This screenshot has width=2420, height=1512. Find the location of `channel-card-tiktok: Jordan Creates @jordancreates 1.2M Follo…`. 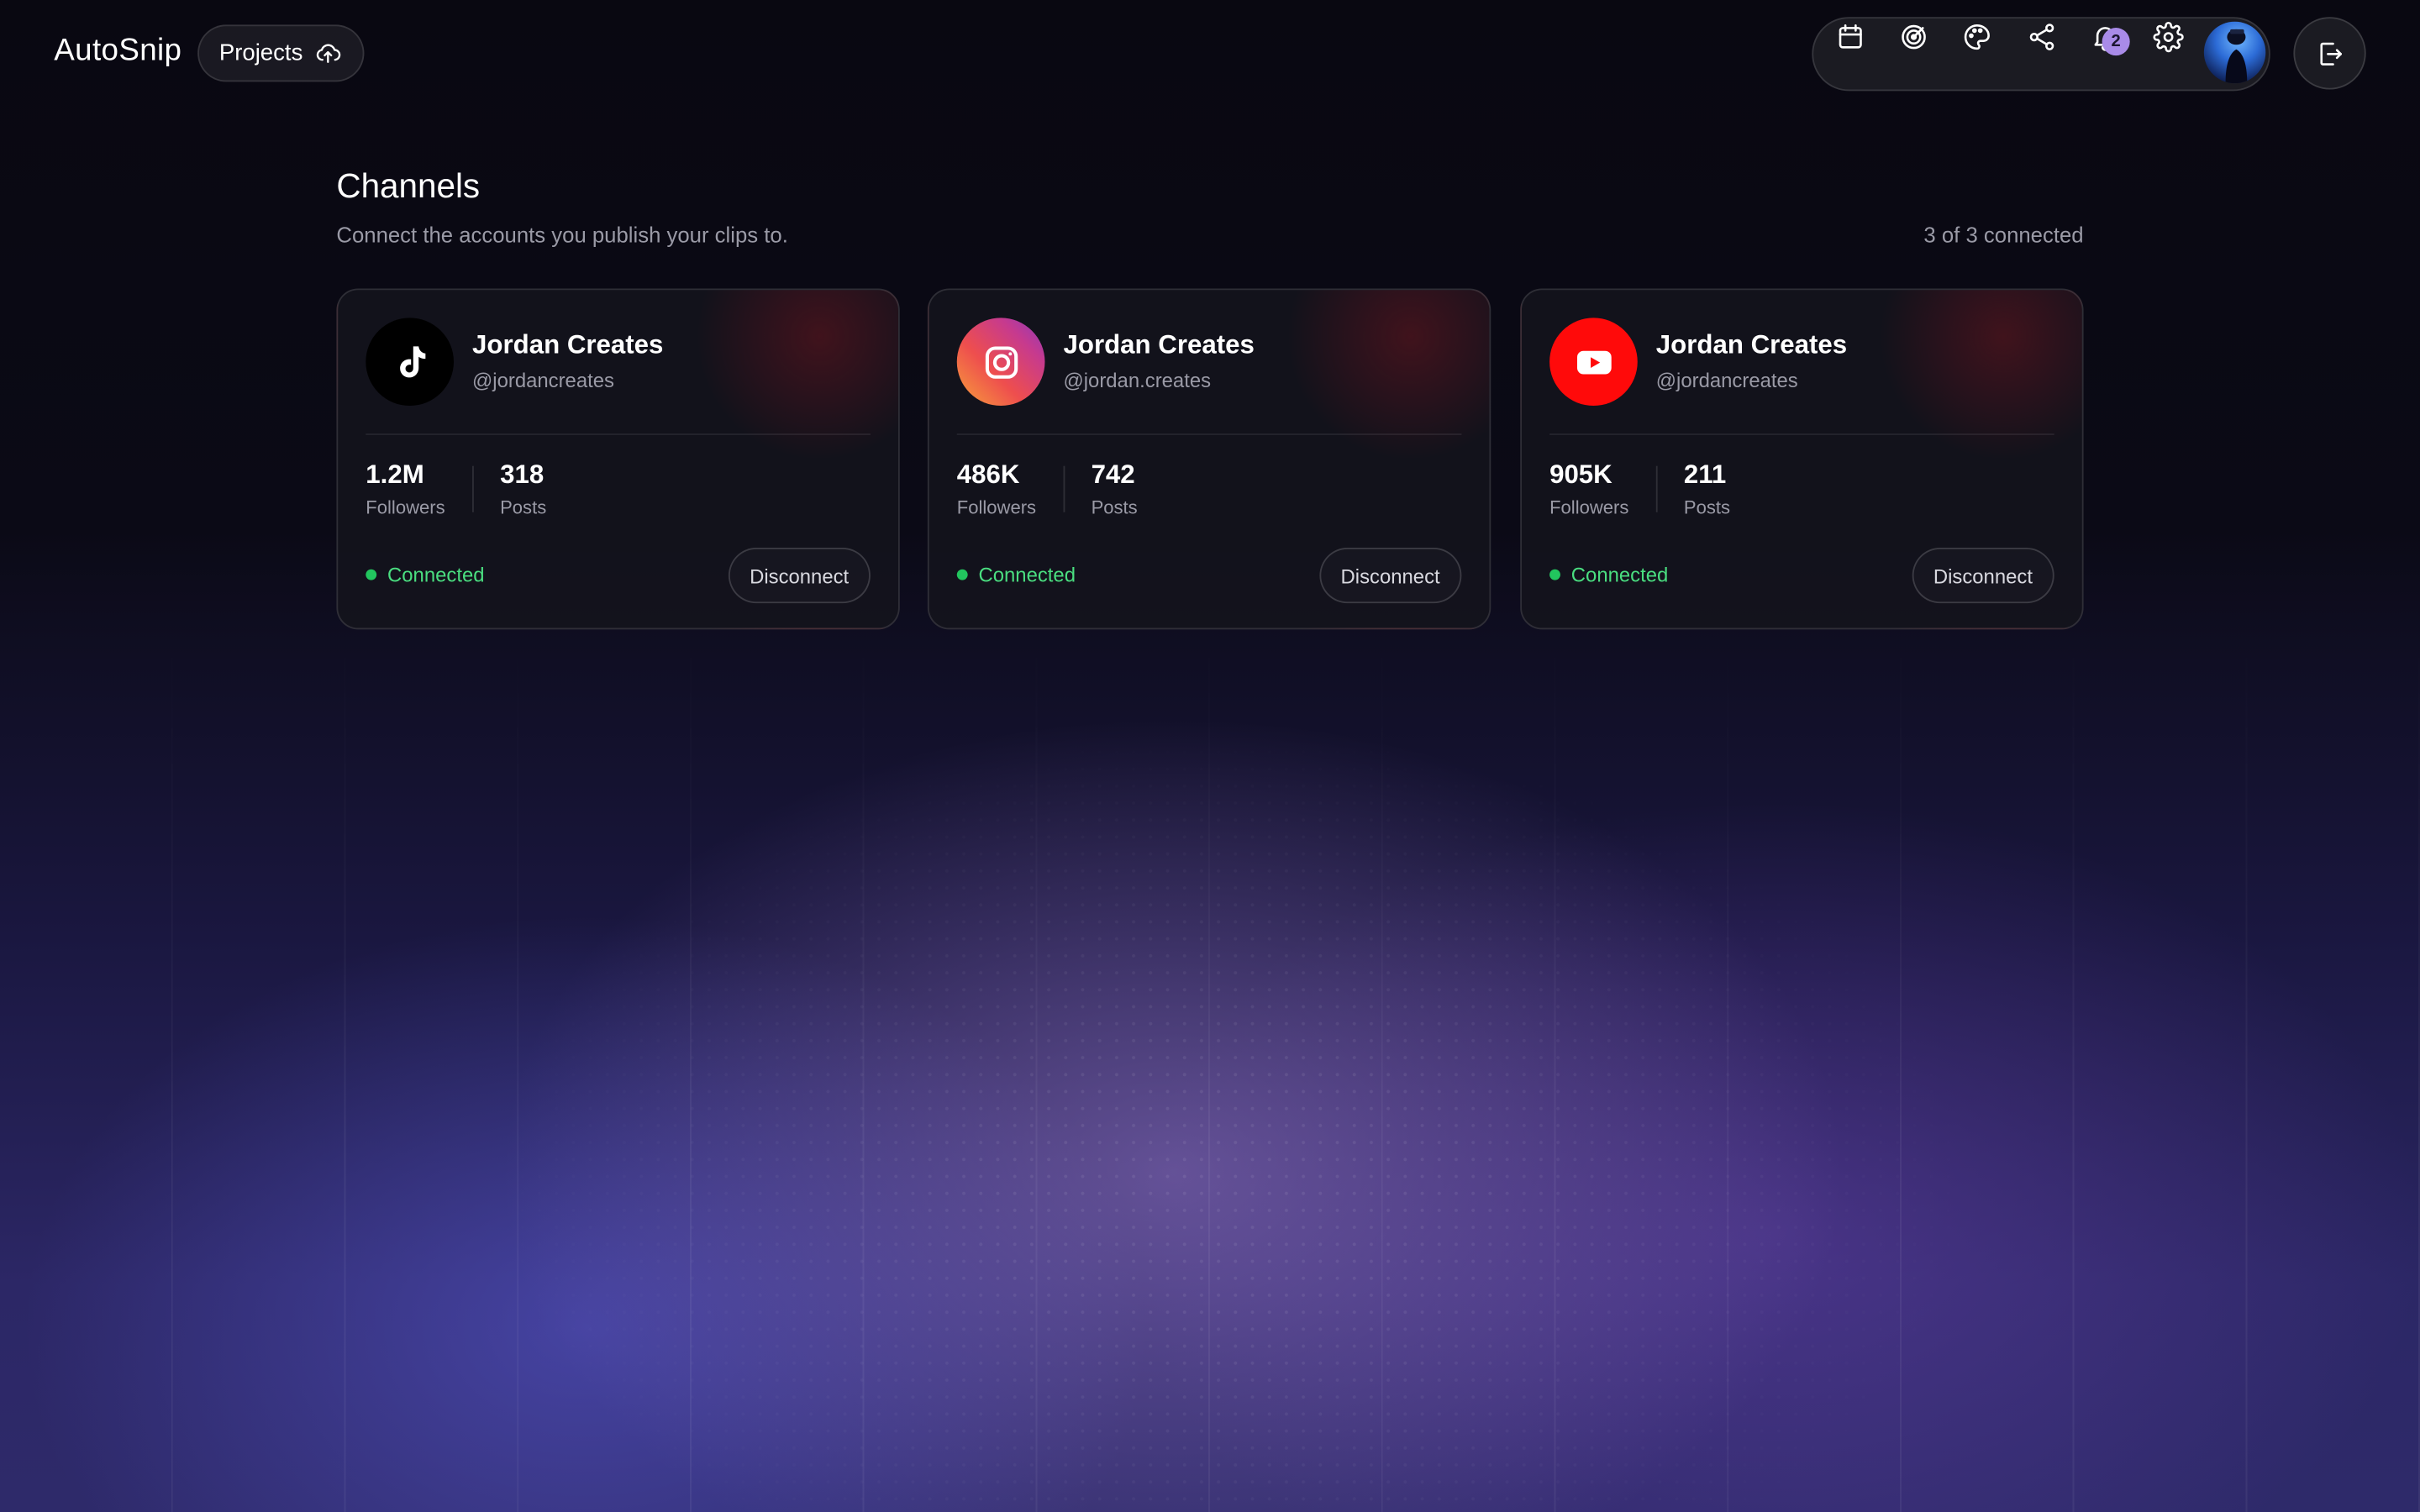

channel-card-tiktok: Jordan Creates @jordancreates 1.2M Follo… is located at coordinates (618, 459).